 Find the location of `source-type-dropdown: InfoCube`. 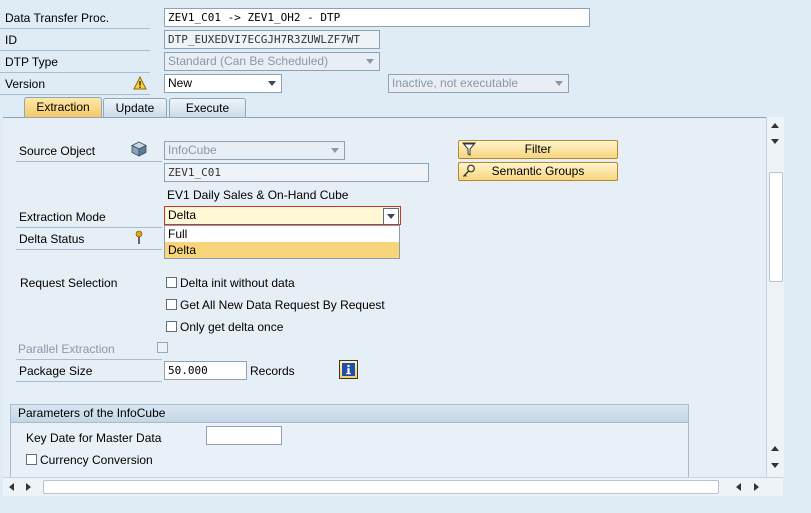

source-type-dropdown: InfoCube is located at coordinates (254, 150).